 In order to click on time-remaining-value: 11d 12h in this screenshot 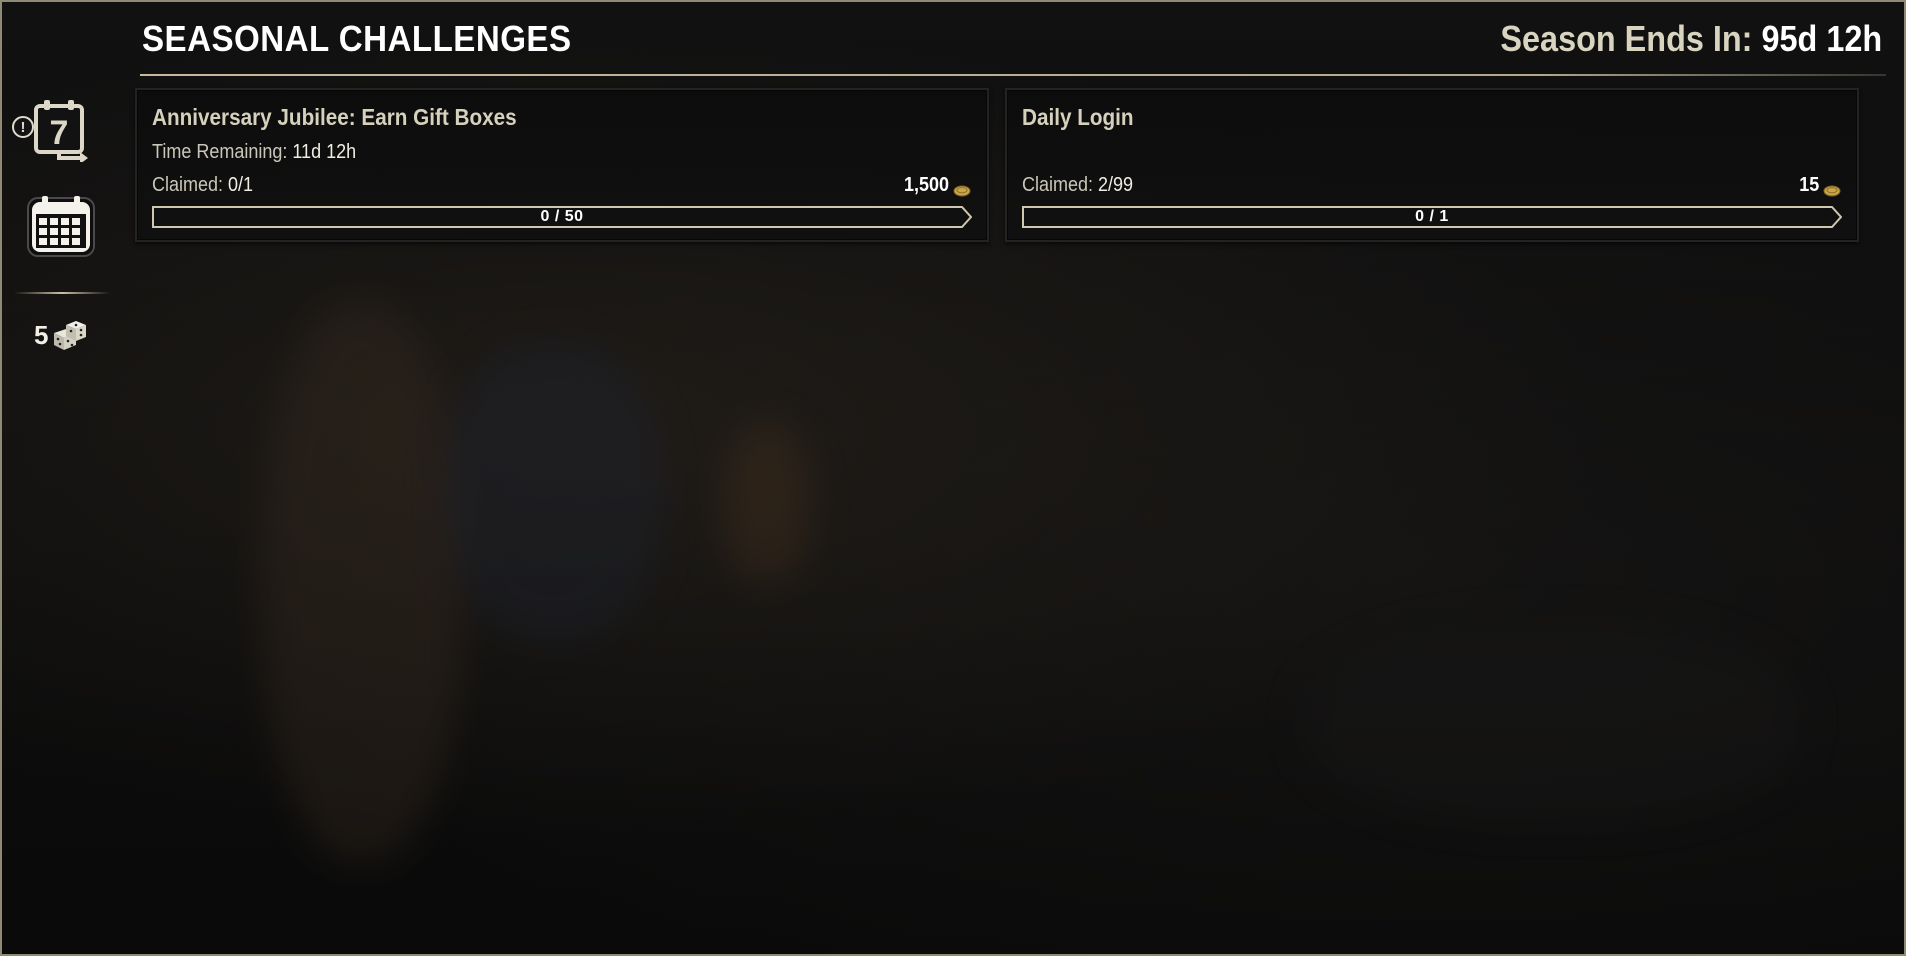, I will do `click(324, 152)`.